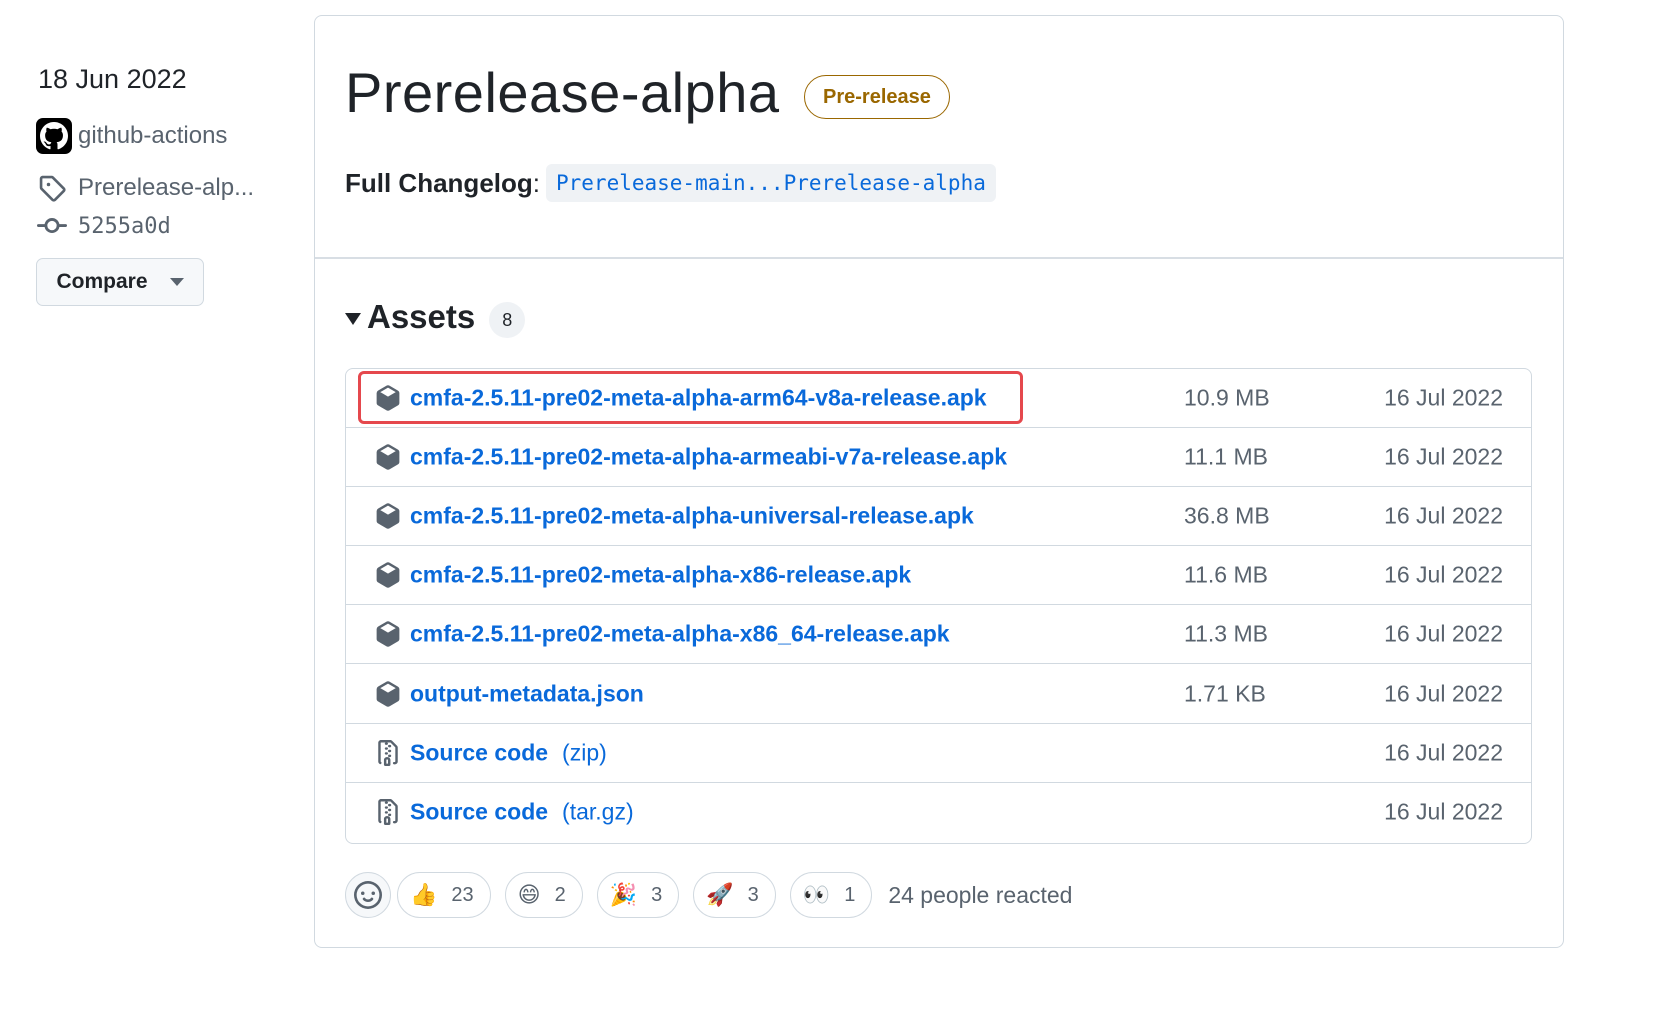 This screenshot has width=1669, height=1011. Describe the element at coordinates (507, 320) in the screenshot. I see `assets-count-badge: 8` at that location.